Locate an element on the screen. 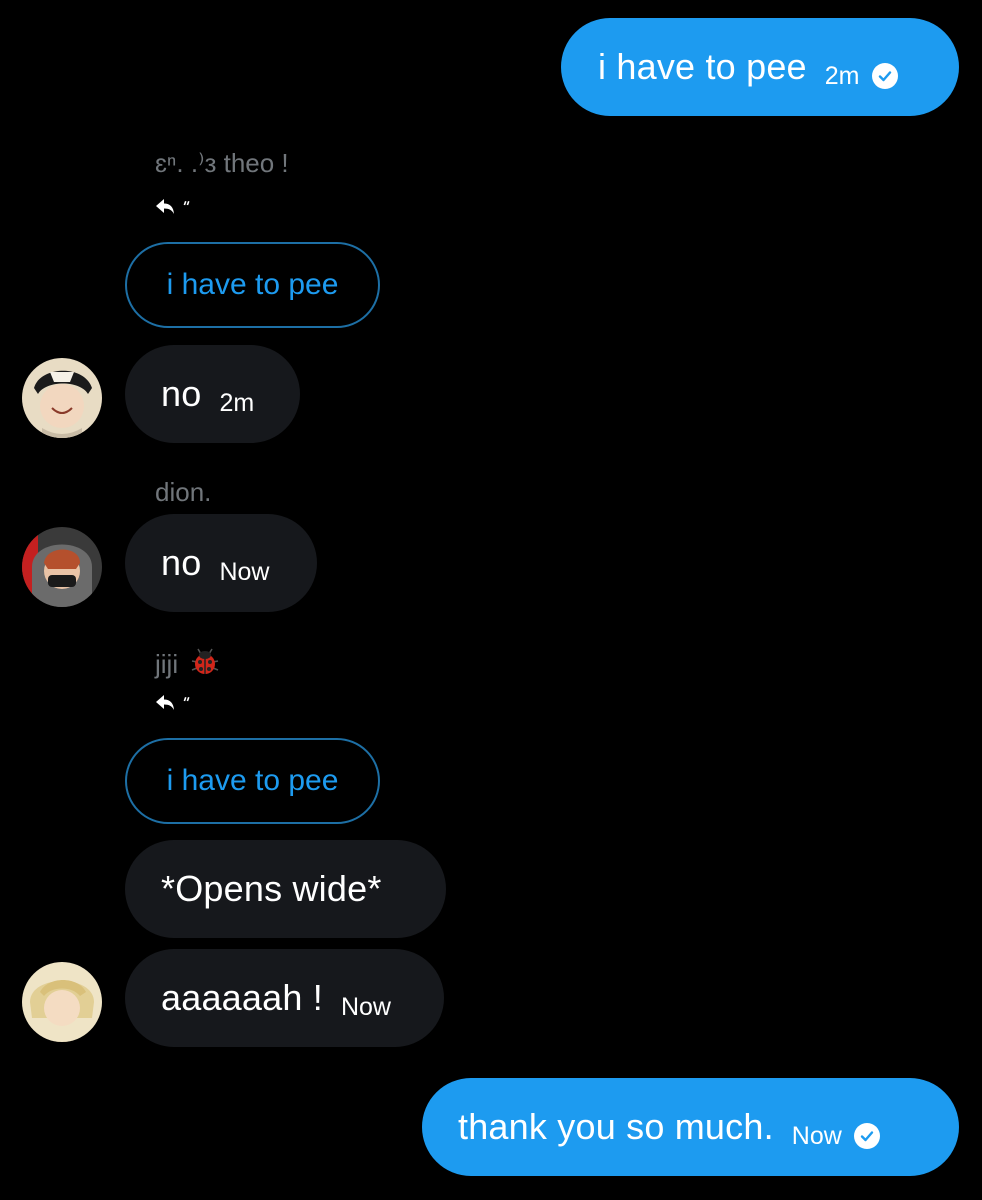  message-text: i have to pee is located at coordinates (702, 66).